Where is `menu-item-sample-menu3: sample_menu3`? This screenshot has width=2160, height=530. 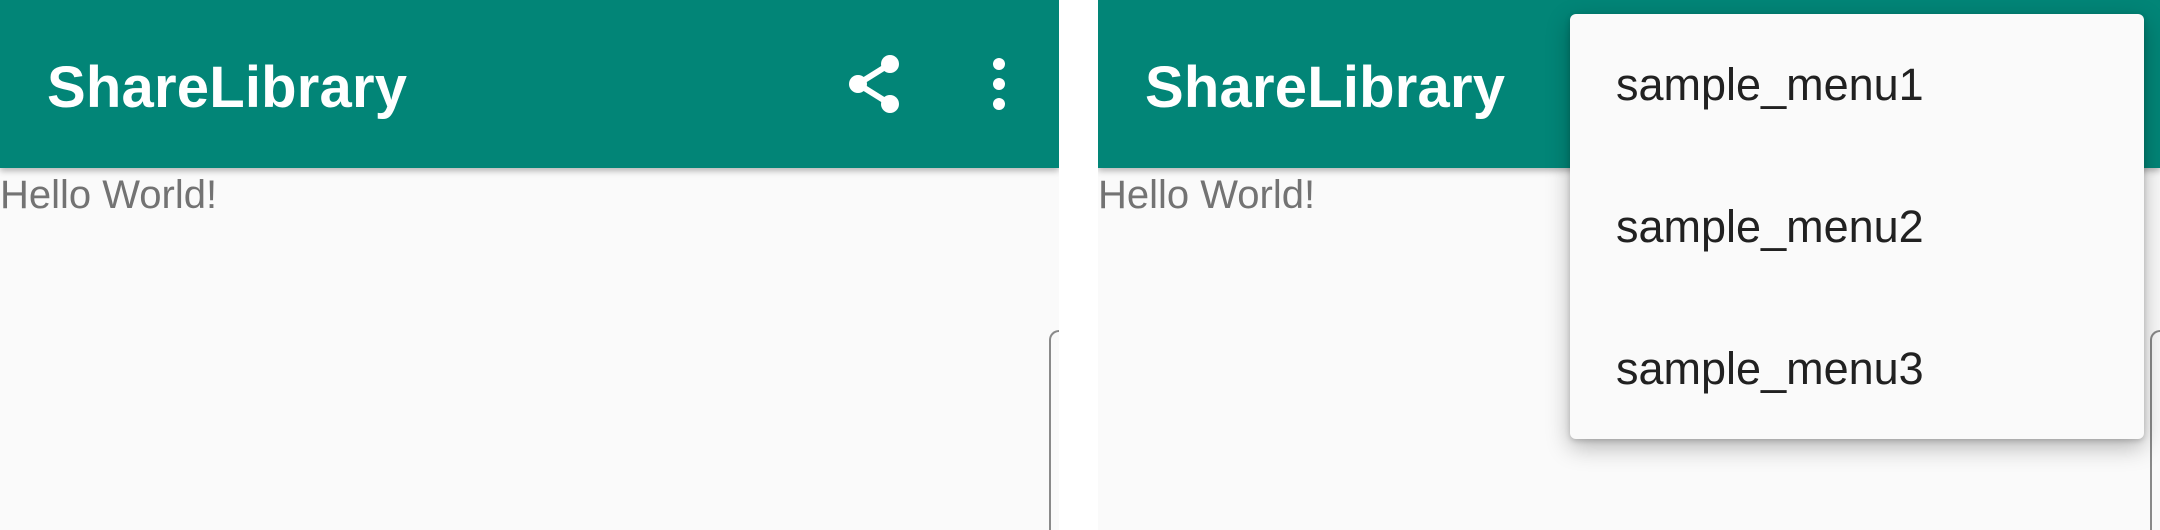 menu-item-sample-menu3: sample_menu3 is located at coordinates (1857, 368).